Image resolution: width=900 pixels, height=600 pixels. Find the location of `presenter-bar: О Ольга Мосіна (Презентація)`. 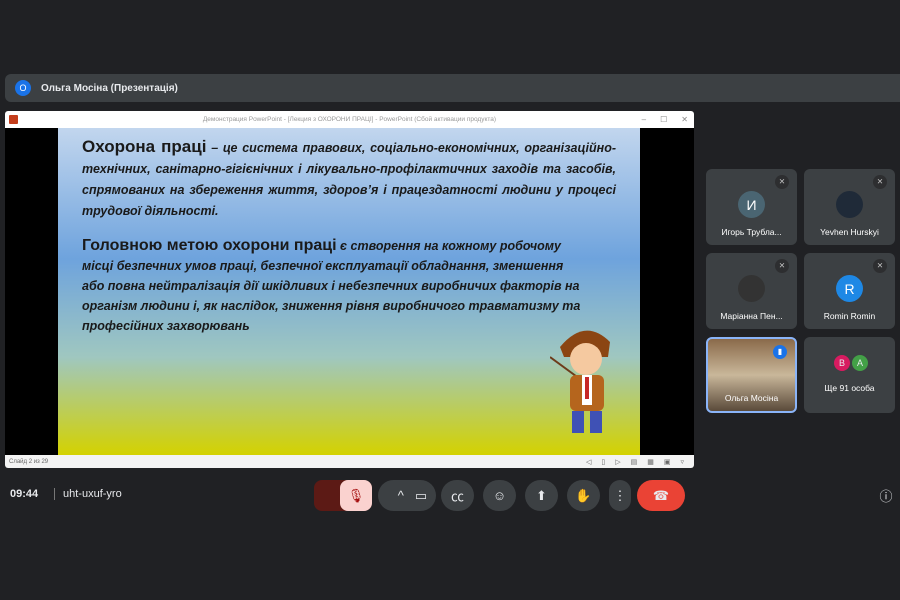

presenter-bar: О Ольга Мосіна (Презентація) is located at coordinates (452, 88).